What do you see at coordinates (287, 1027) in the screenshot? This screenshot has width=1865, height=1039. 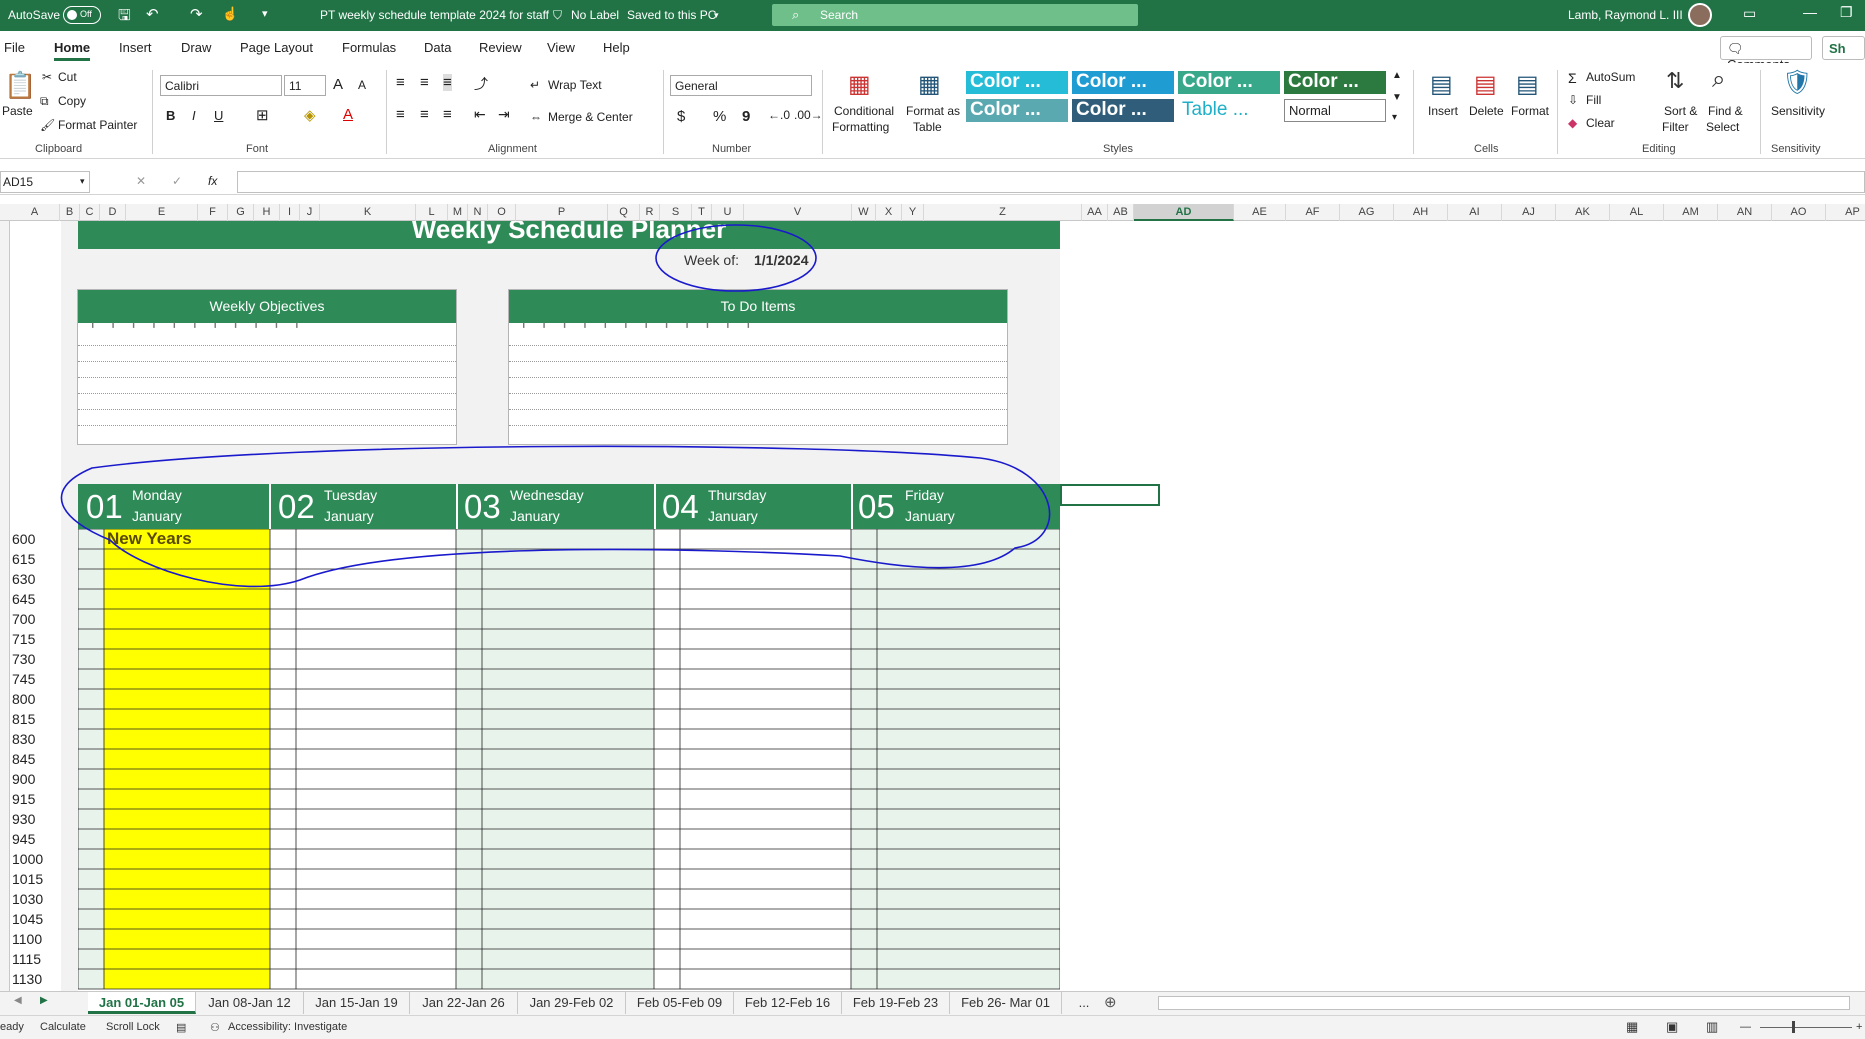 I see `status-accessibility: Accessibility: Investigate` at bounding box center [287, 1027].